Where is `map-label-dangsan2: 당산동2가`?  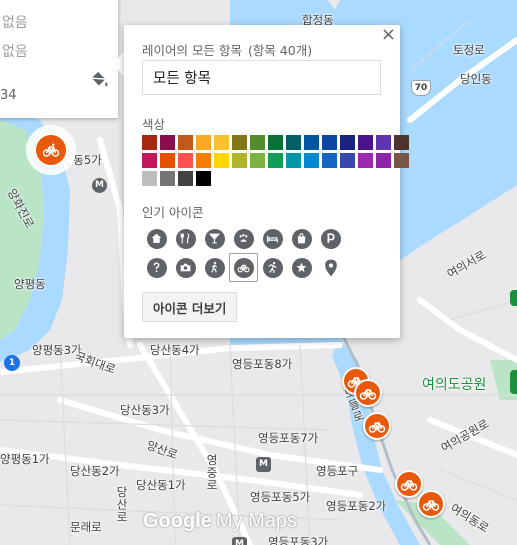
map-label-dangsan2: 당산동2가 is located at coordinates (95, 471).